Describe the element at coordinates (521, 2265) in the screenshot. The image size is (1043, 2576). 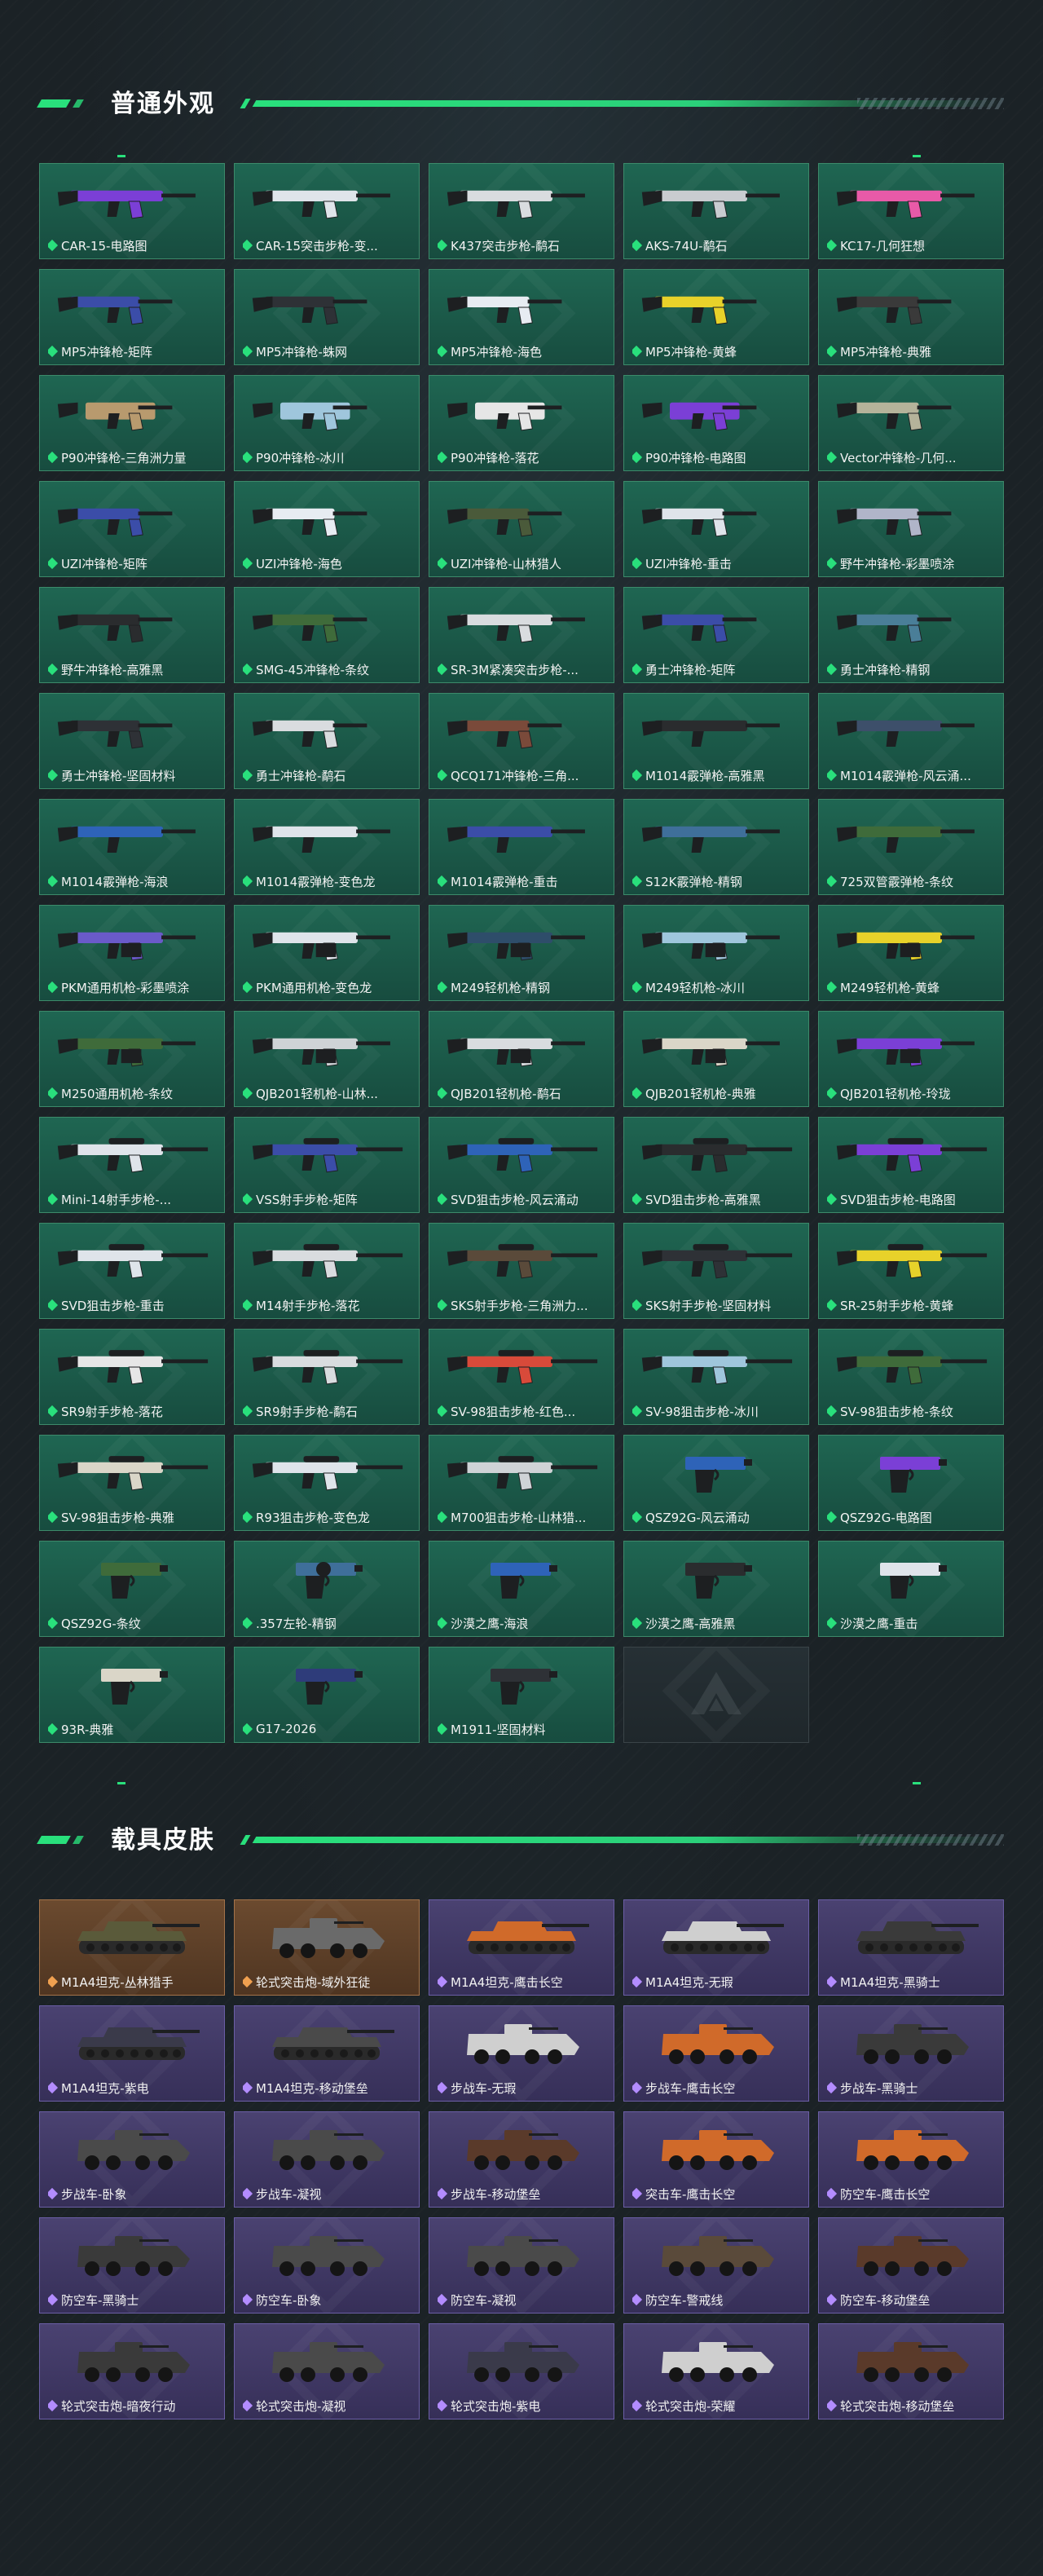
I see `vehicle-skin-card: 防空车-凝视` at that location.